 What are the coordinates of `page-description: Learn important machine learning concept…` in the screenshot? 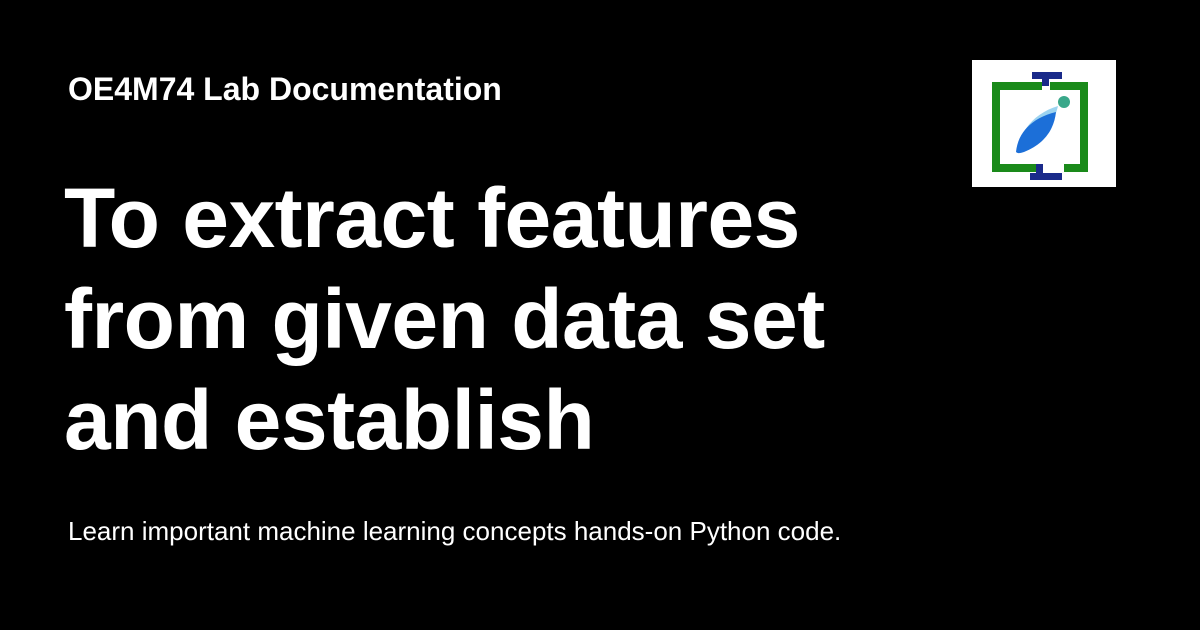 It's located at (455, 531).